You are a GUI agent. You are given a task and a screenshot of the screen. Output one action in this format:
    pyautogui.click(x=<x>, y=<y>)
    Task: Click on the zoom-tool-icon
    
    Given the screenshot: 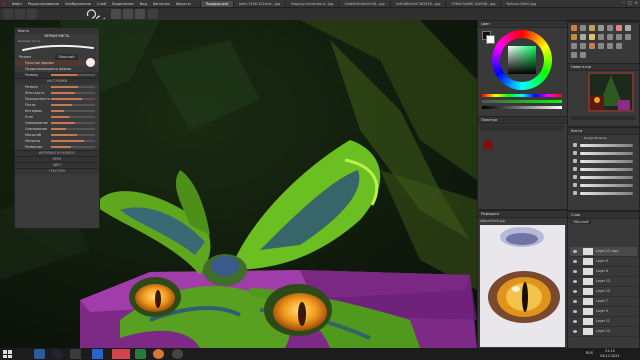 What is the action you would take?
    pyautogui.click(x=574, y=46)
    